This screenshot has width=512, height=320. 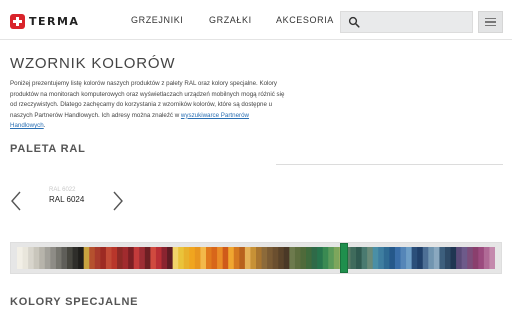 I want to click on palette-strip, so click(x=256, y=258).